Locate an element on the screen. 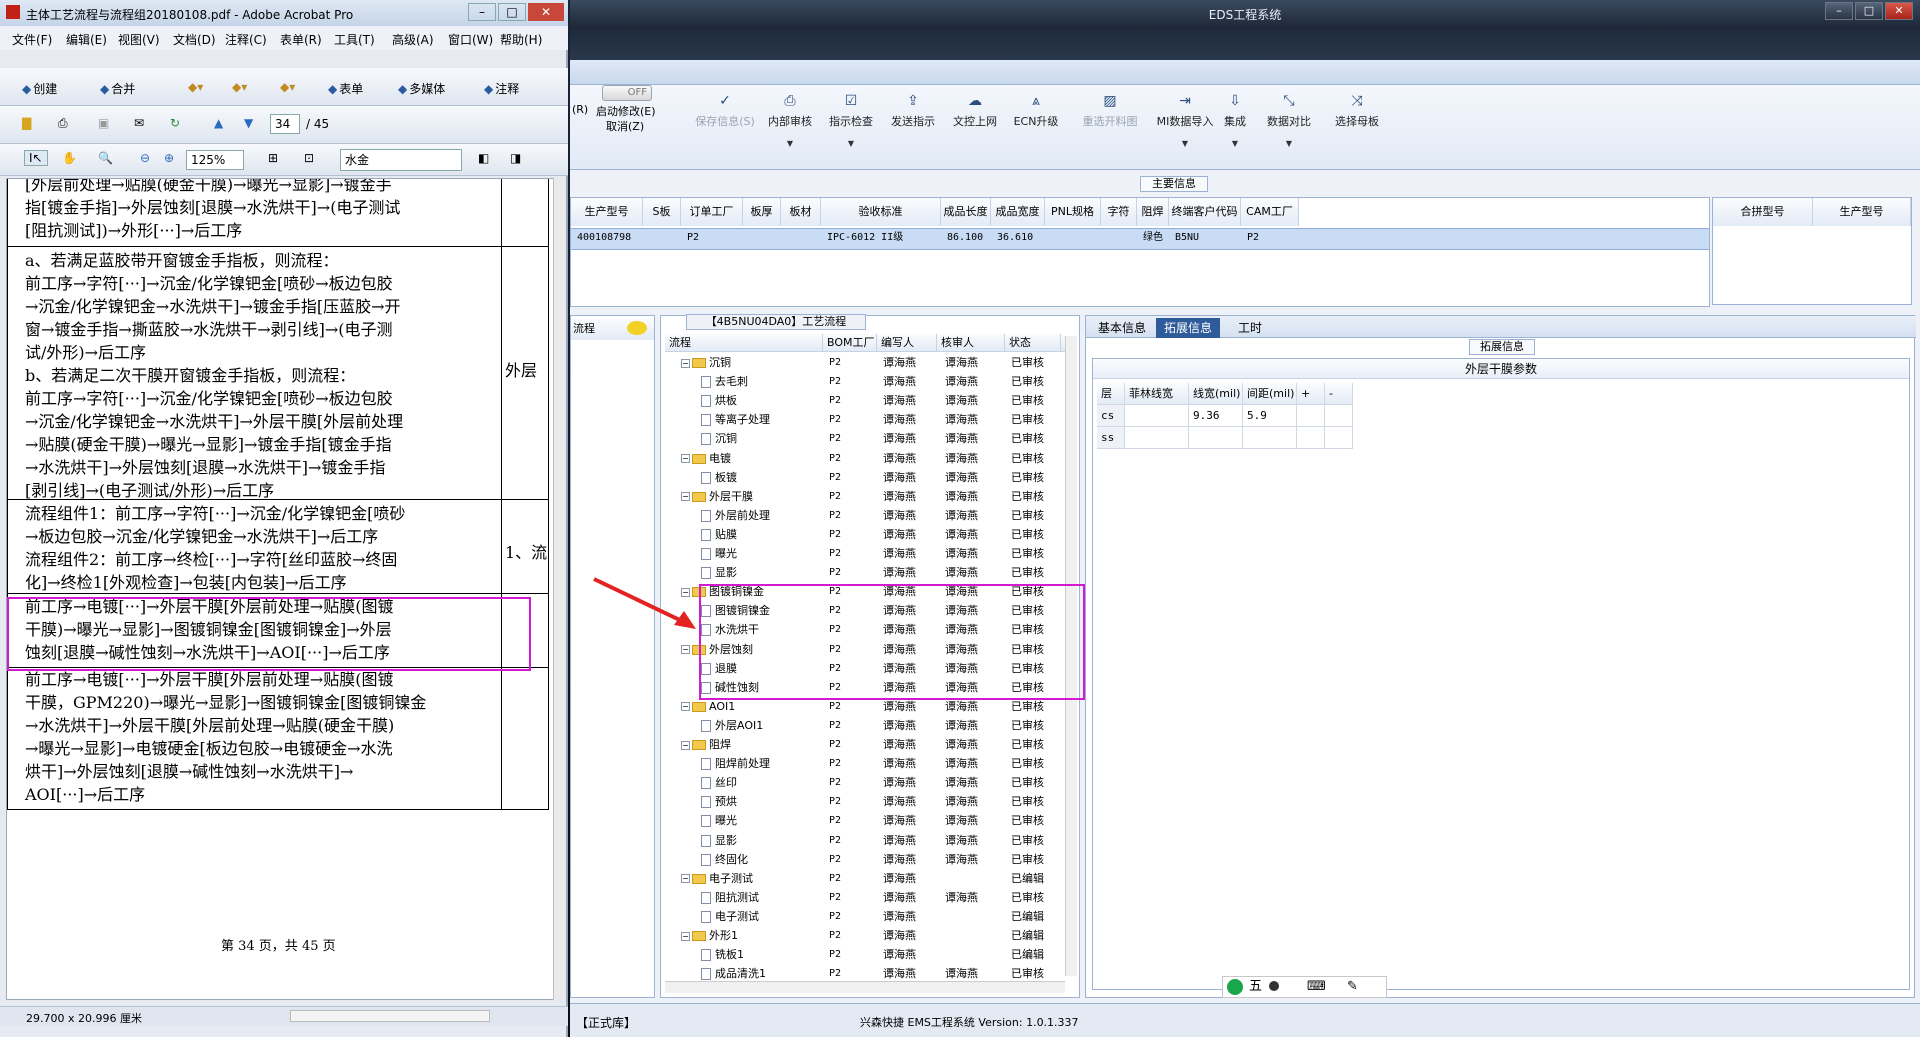 Image resolution: width=1920 pixels, height=1037 pixels. lock-icon: ◆▾ is located at coordinates (239, 87).